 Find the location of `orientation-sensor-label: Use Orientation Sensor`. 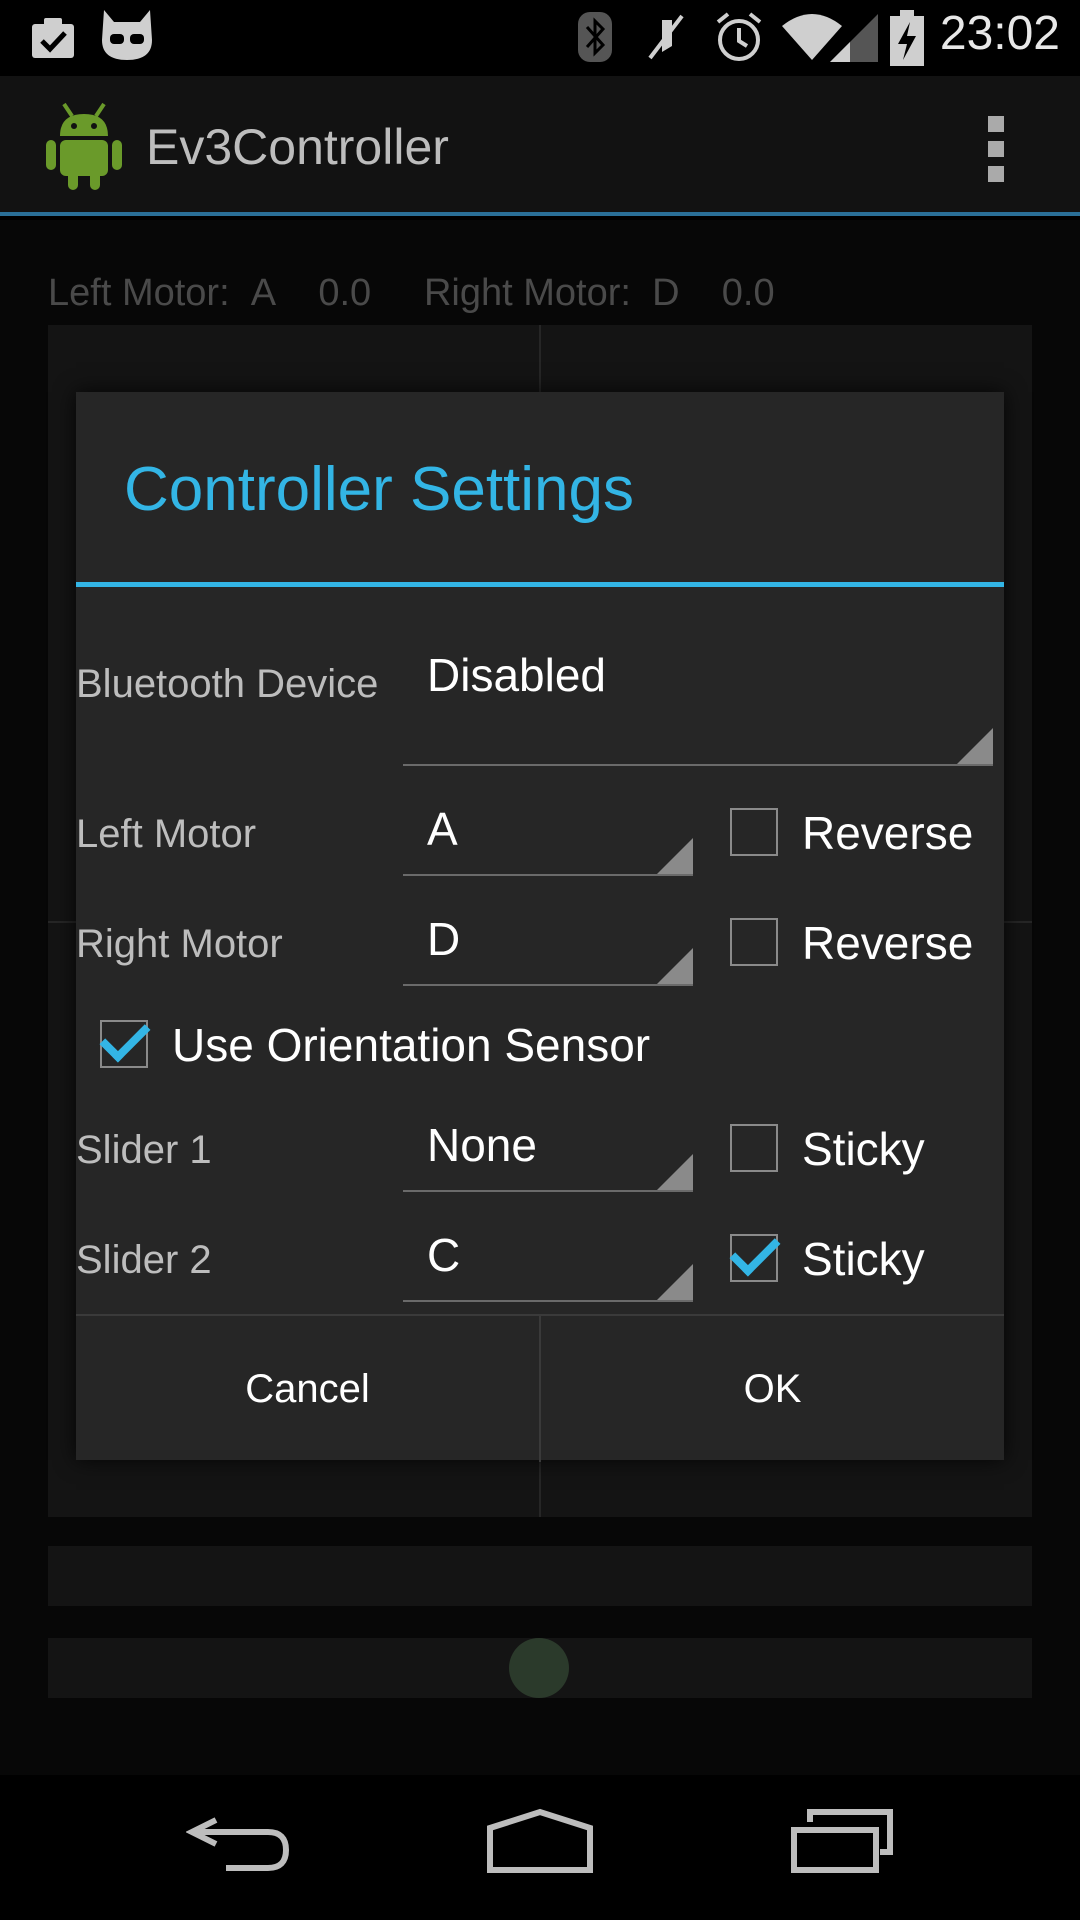

orientation-sensor-label: Use Orientation Sensor is located at coordinates (411, 1045).